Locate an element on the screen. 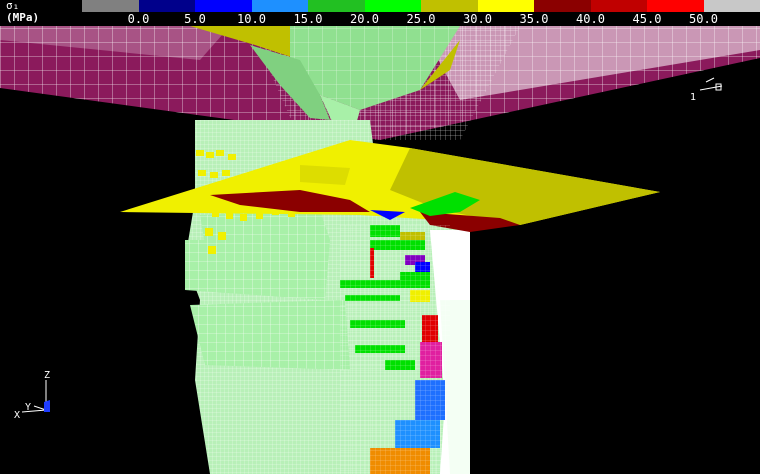  node-marker: 1 is located at coordinates (706, 90).